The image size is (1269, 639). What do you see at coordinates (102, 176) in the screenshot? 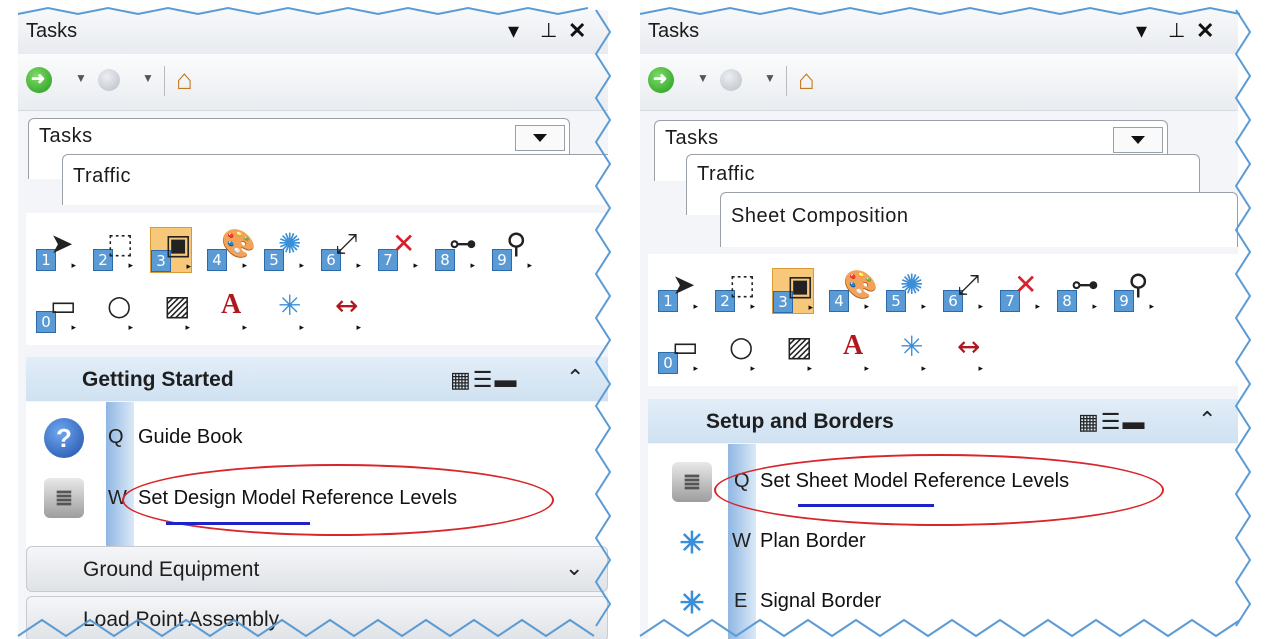
I see `tab-traffic-label: Traffic` at bounding box center [102, 176].